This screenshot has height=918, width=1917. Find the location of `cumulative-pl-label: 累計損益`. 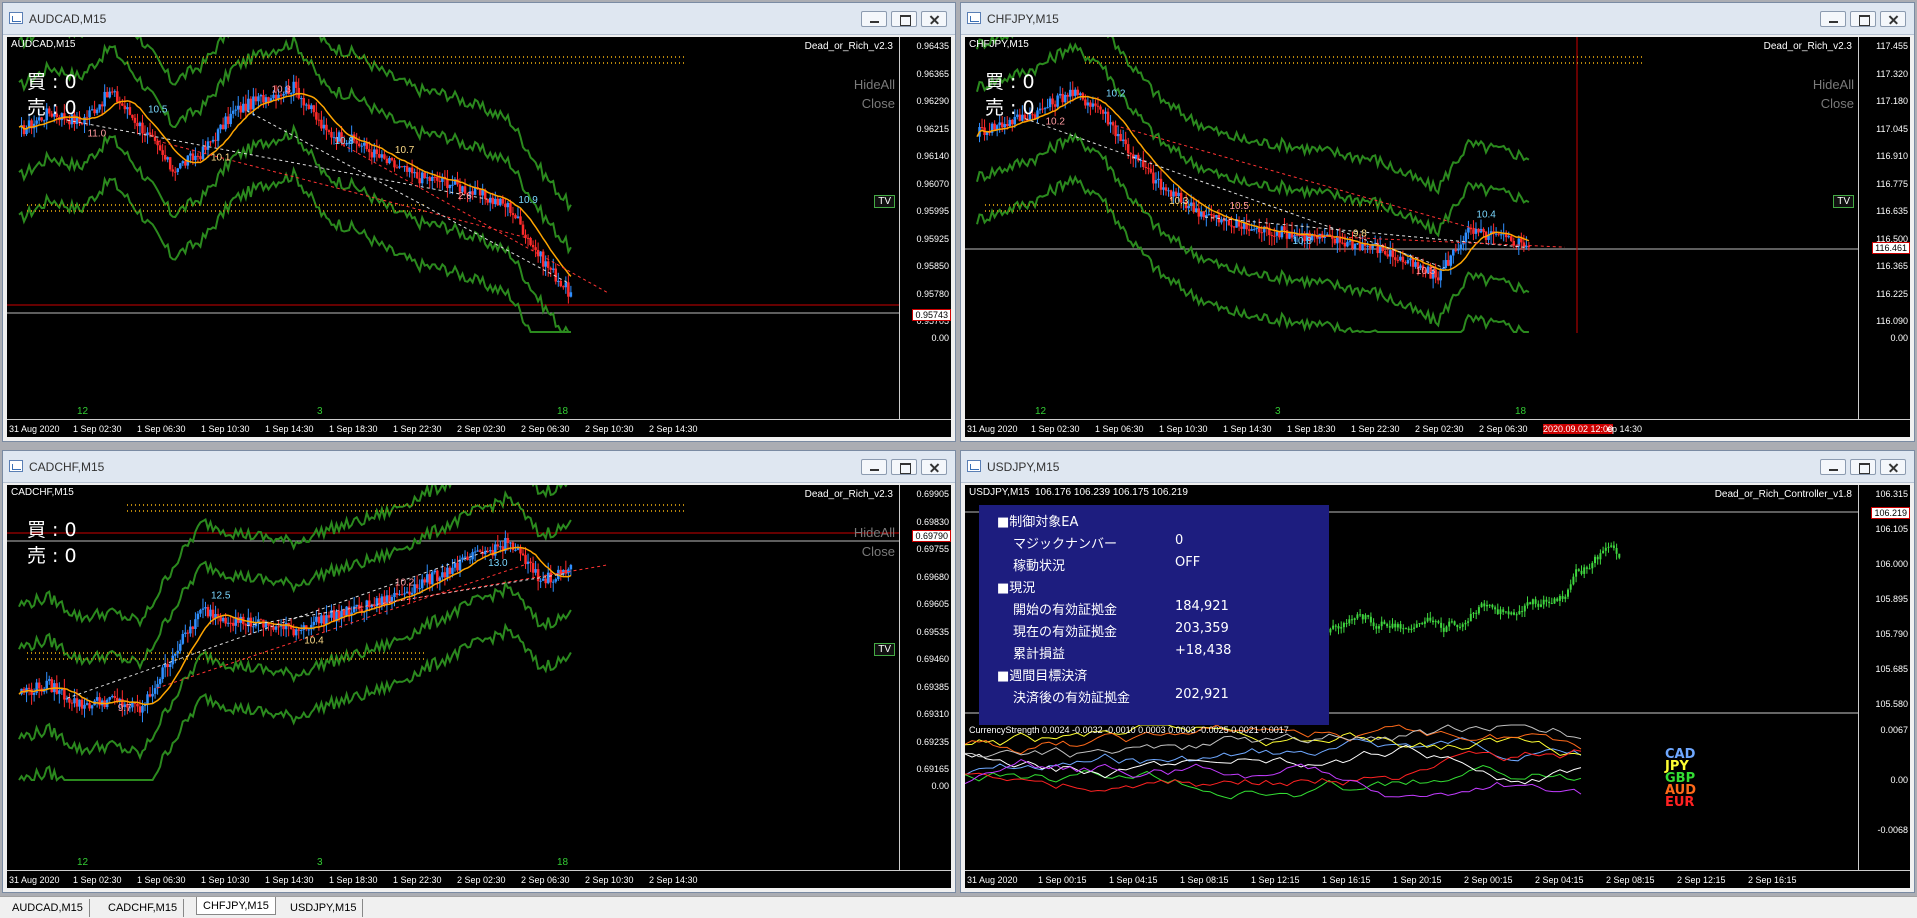

cumulative-pl-label: 累計損益 is located at coordinates (1039, 654).